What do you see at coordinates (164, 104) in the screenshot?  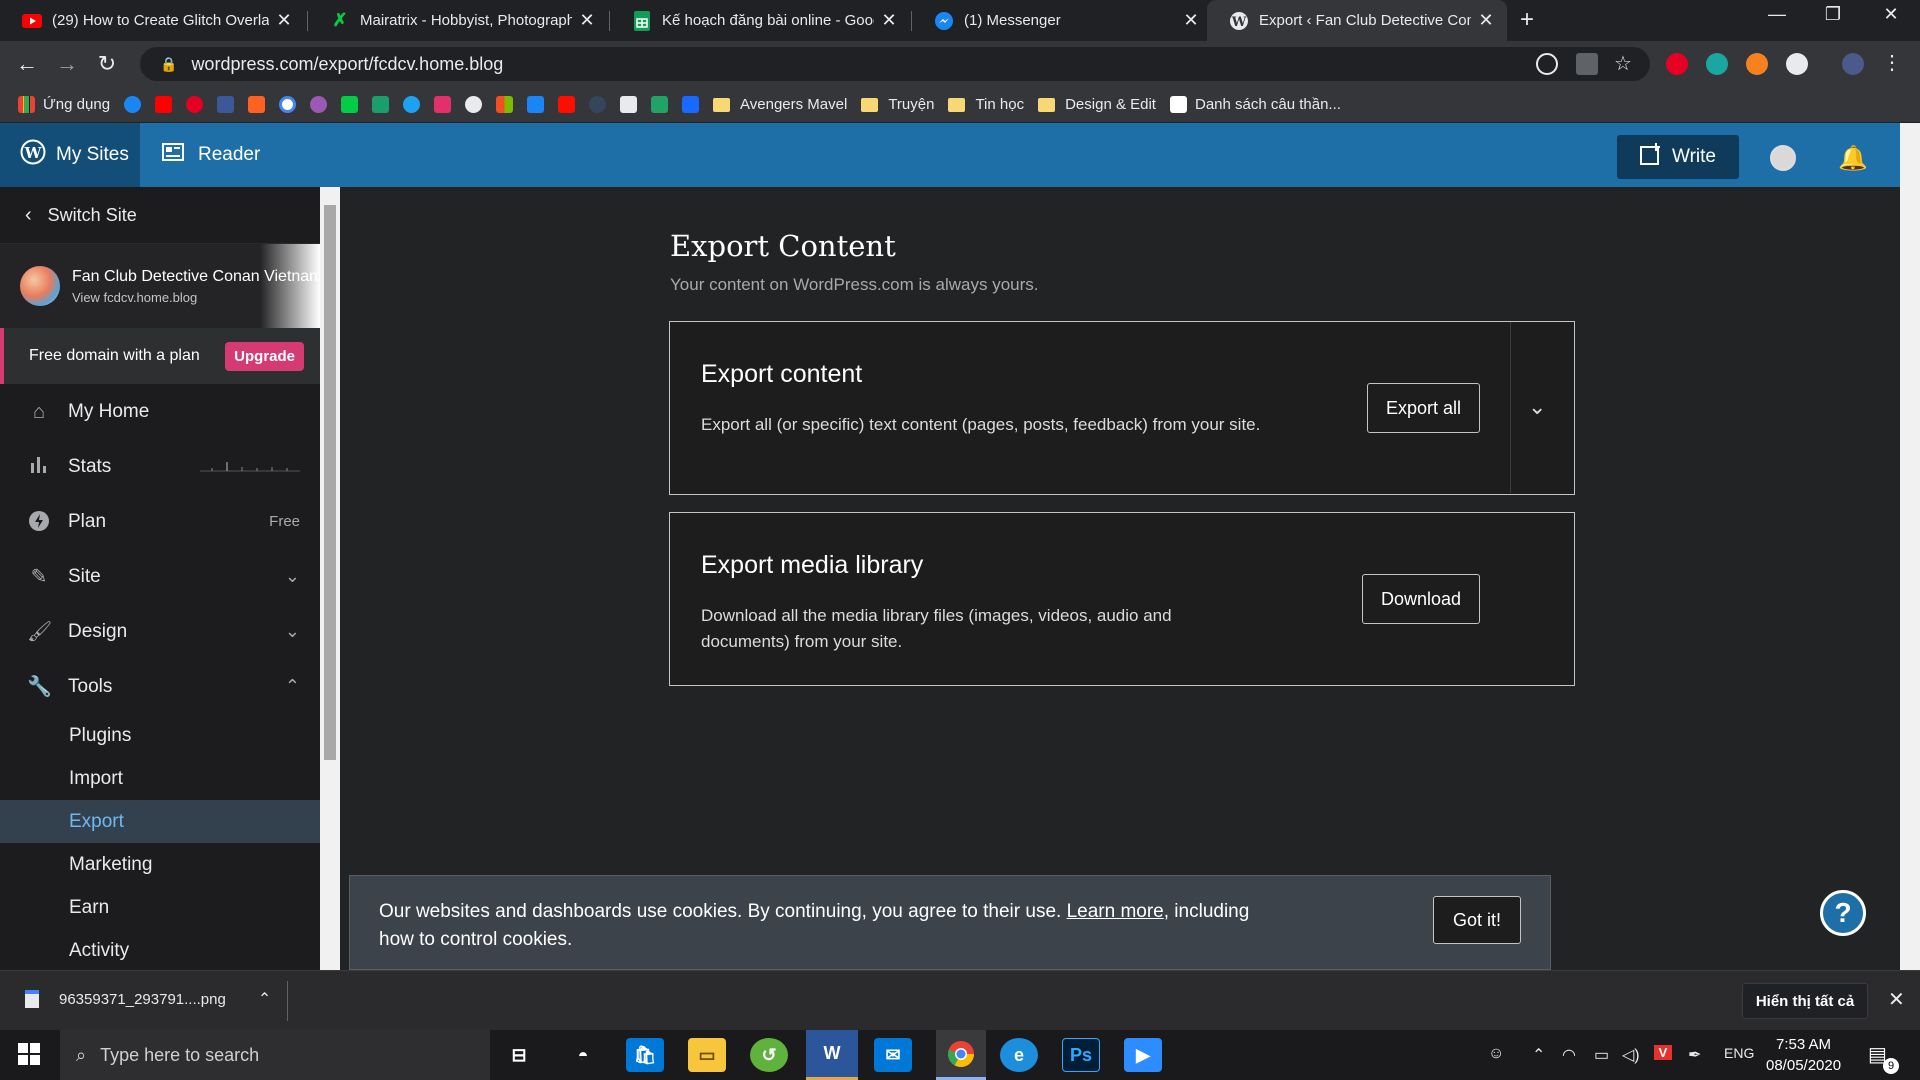 I see `bookmark-youtube` at bounding box center [164, 104].